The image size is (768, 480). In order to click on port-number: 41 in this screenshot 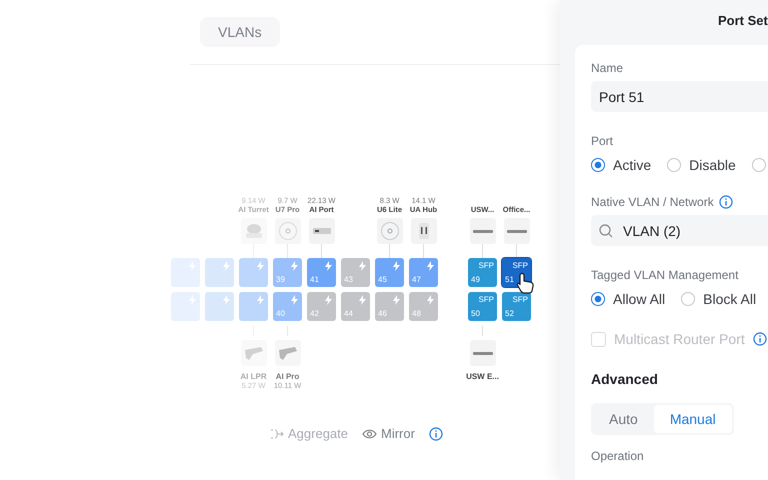, I will do `click(314, 279)`.